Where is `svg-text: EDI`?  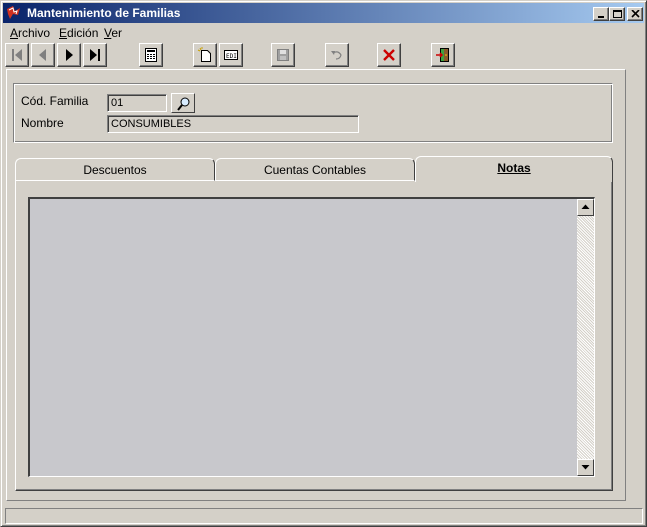 svg-text: EDI is located at coordinates (231, 56).